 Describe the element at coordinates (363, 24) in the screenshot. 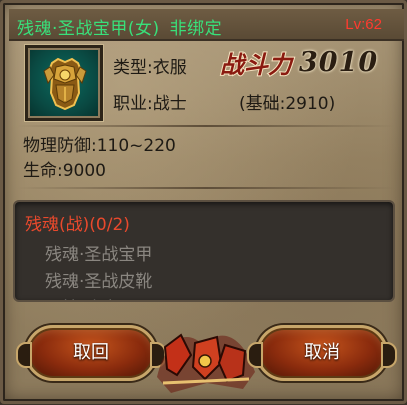

I see `item-level: Lv:62` at that location.